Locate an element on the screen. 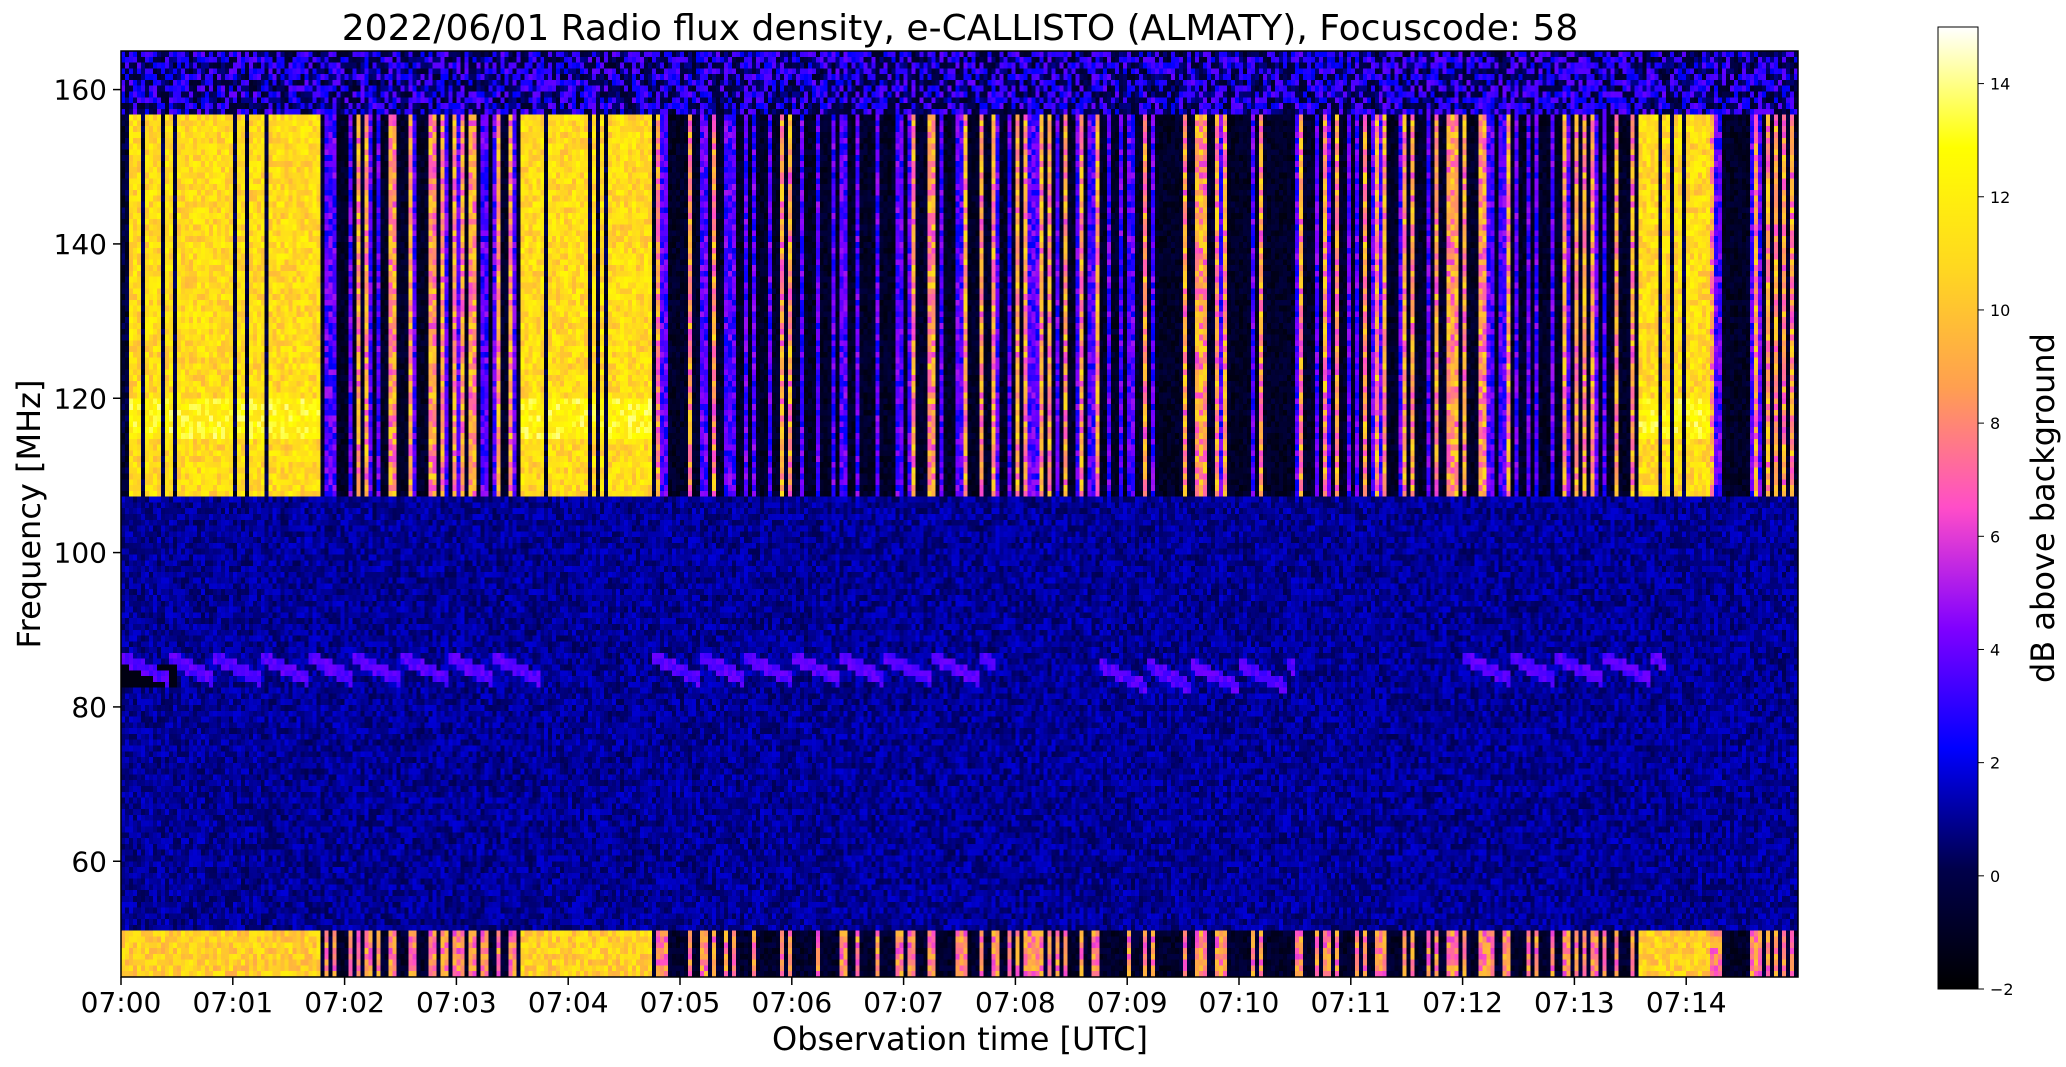 The height and width of the screenshot is (1067, 2066). colorbar-tick-label: 4 is located at coordinates (1995, 649).